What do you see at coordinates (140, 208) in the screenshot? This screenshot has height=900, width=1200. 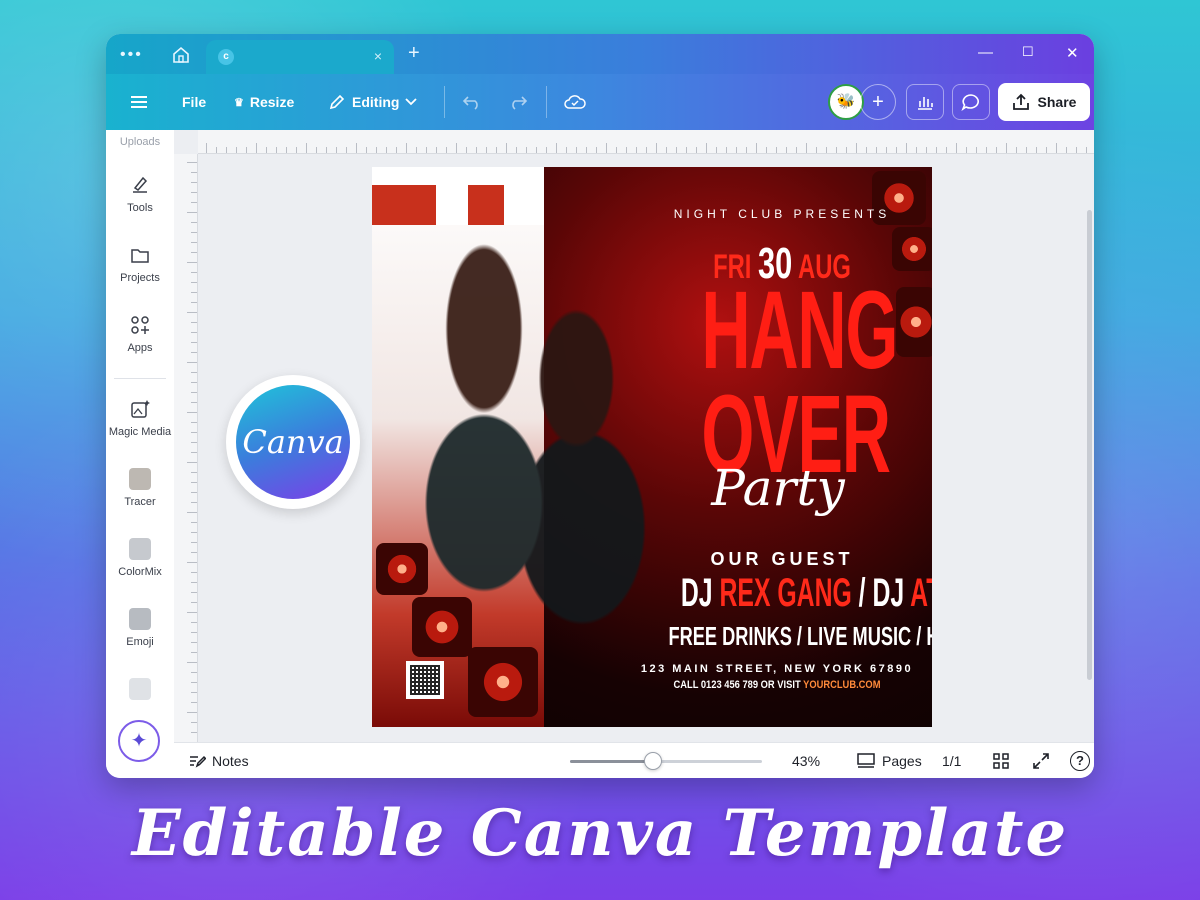 I see `sidebar-item-label: Tools` at bounding box center [140, 208].